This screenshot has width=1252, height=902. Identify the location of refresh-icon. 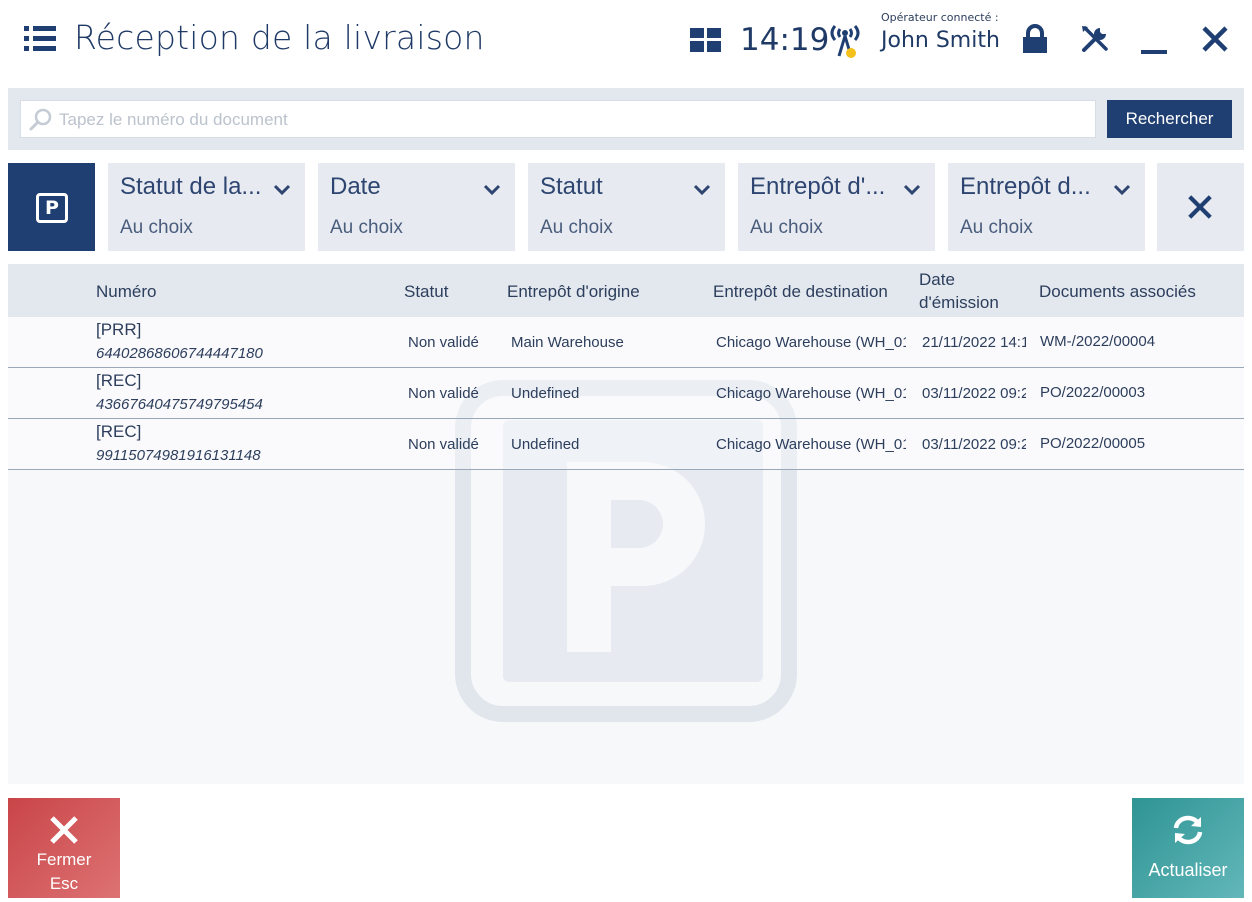
(1188, 830).